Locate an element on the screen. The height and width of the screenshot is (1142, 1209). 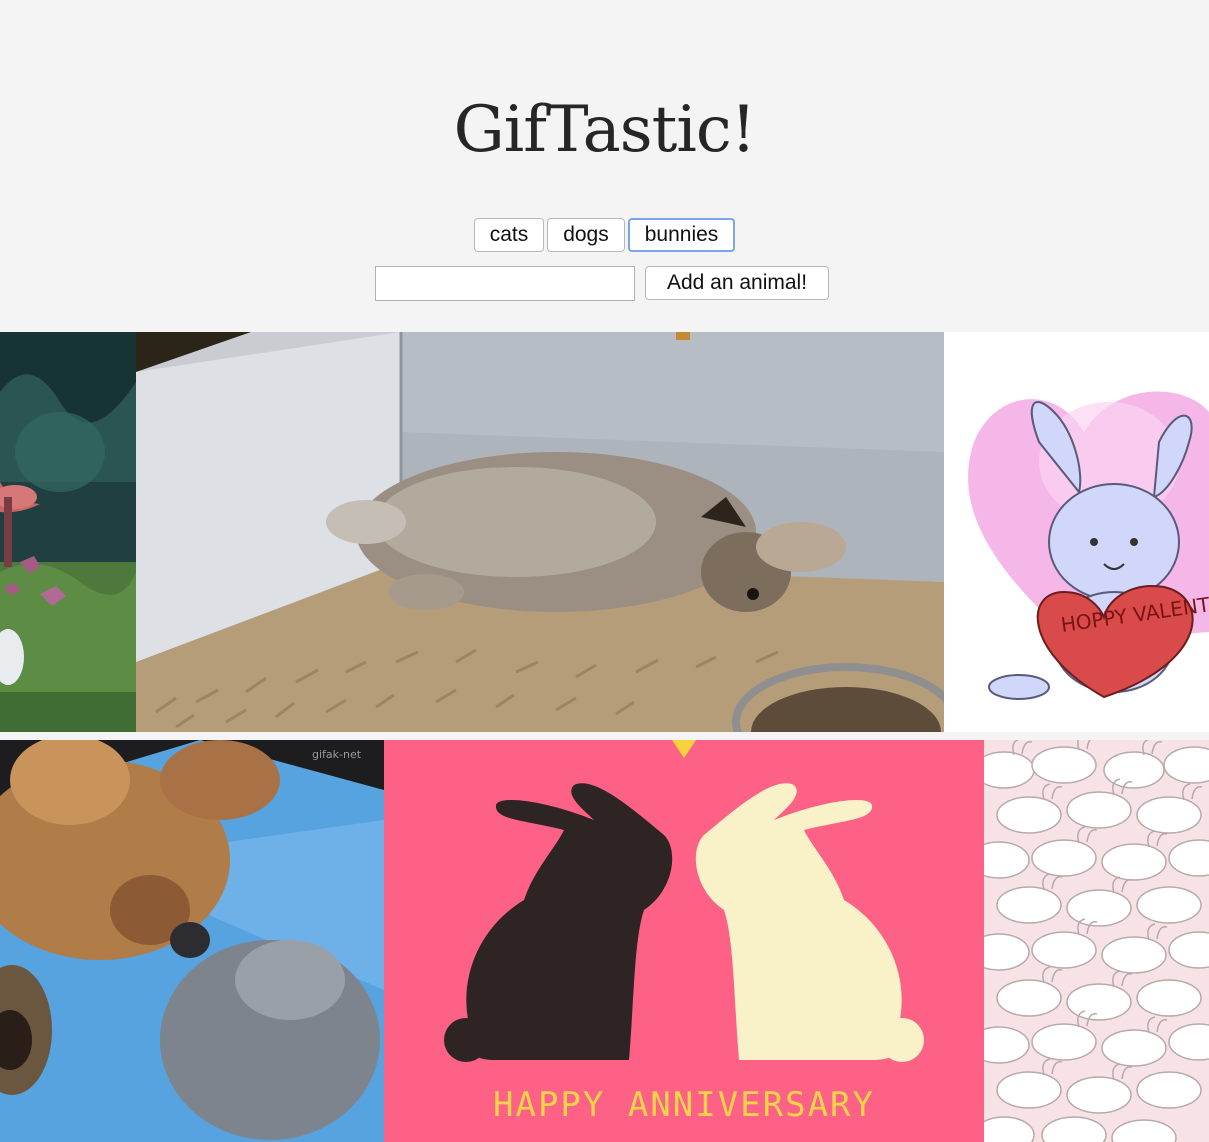
gif-forest-scene is located at coordinates (68, 532).